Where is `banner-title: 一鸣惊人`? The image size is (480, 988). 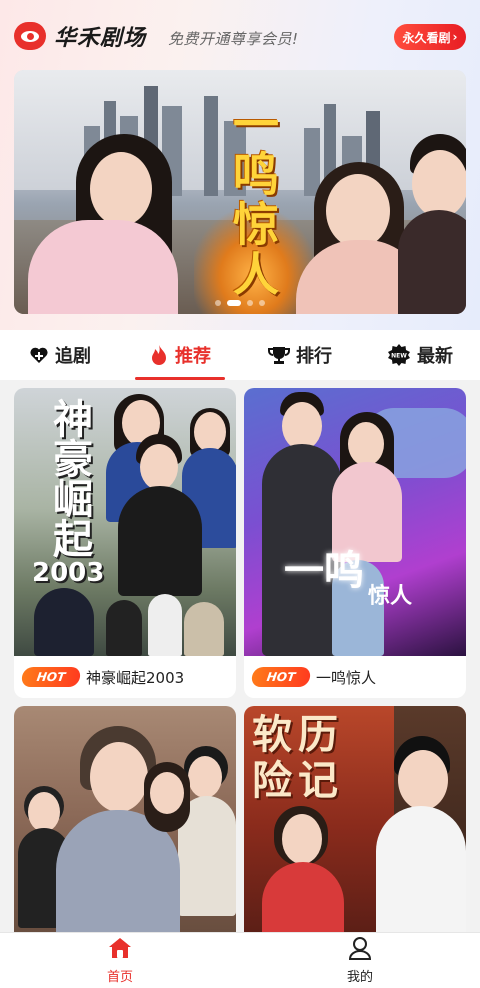
banner-title: 一鸣惊人 is located at coordinates (253, 200).